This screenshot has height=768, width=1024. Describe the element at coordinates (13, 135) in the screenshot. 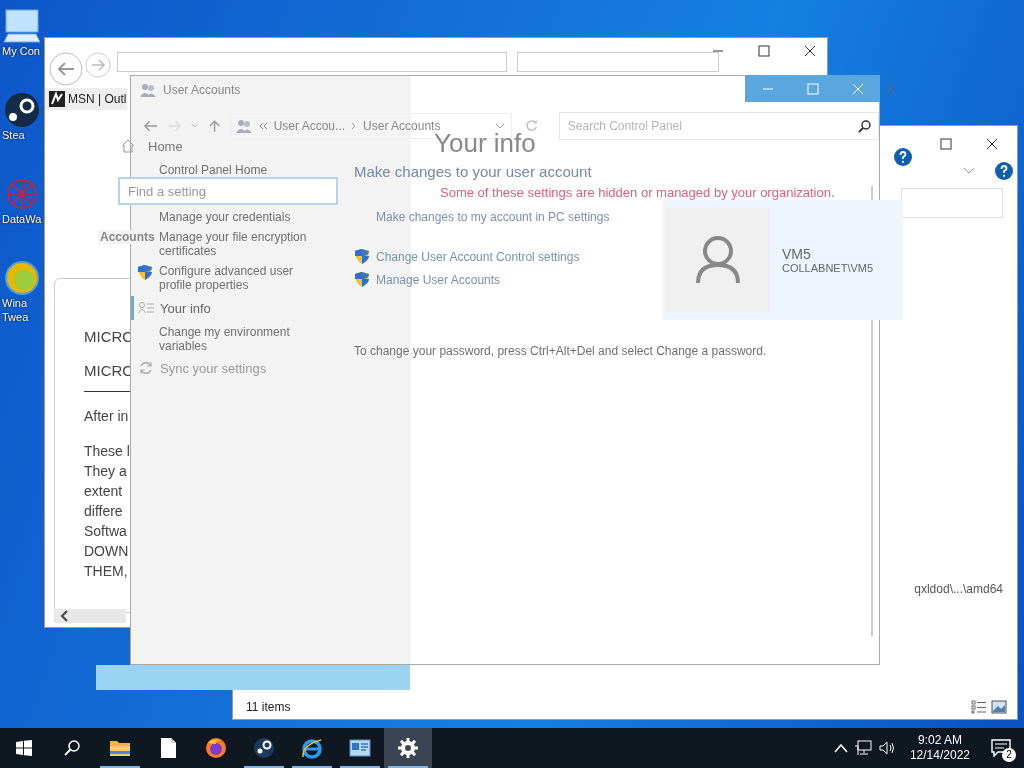

I see `icon-label: Stea` at that location.